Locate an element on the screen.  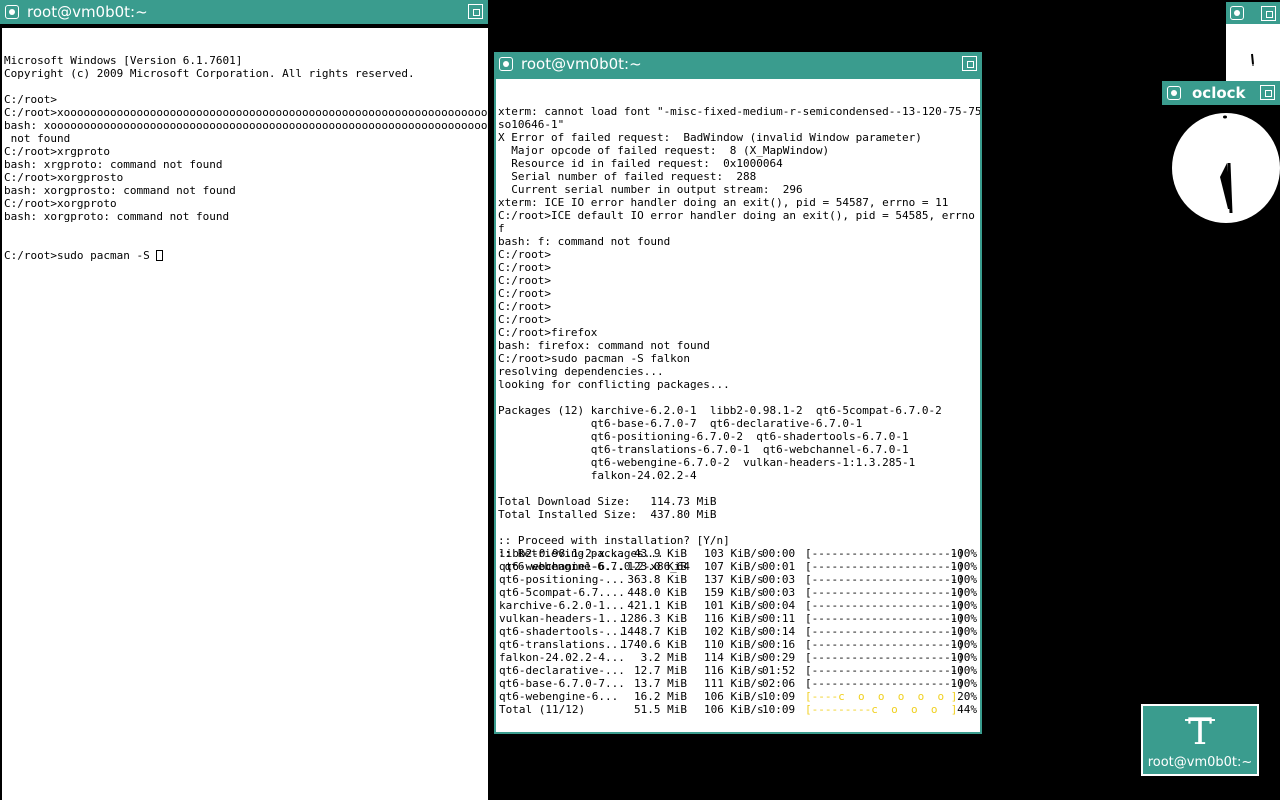
terminal-line: Microsoft Windows [Version 6.1.7601] is located at coordinates (123, 60).